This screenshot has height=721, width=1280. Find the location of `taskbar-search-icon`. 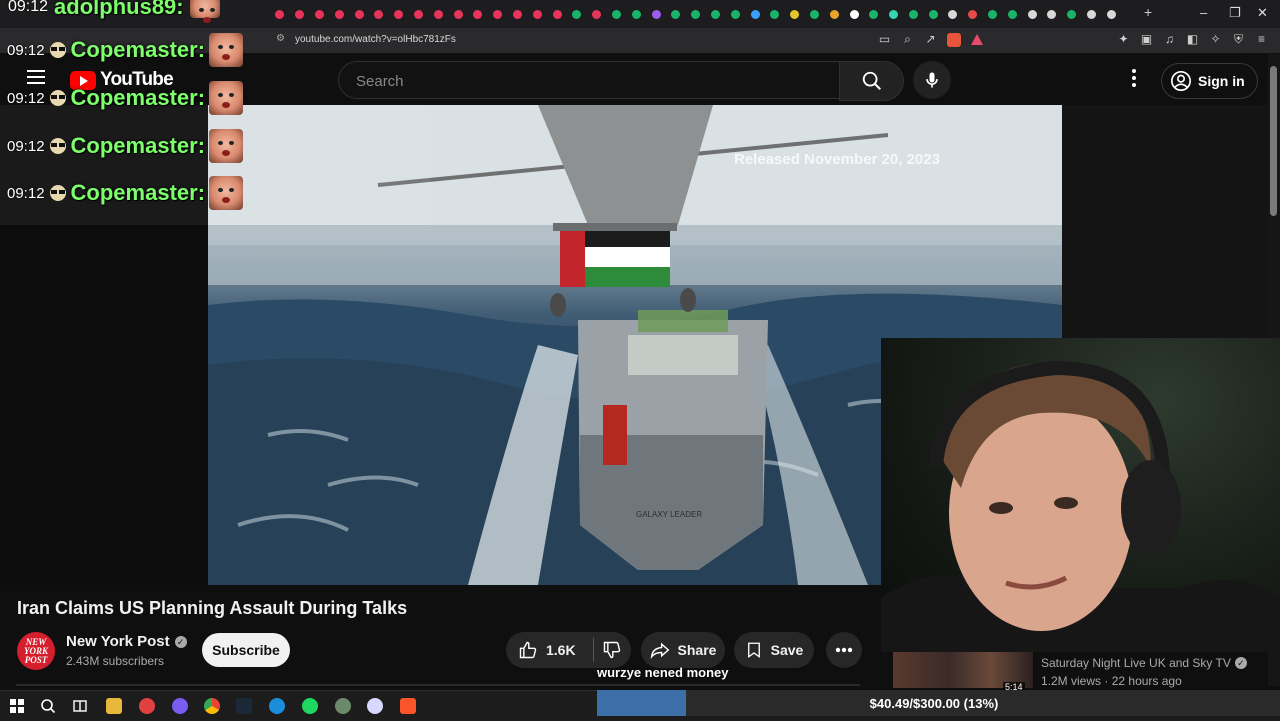

taskbar-search-icon is located at coordinates (48, 706).